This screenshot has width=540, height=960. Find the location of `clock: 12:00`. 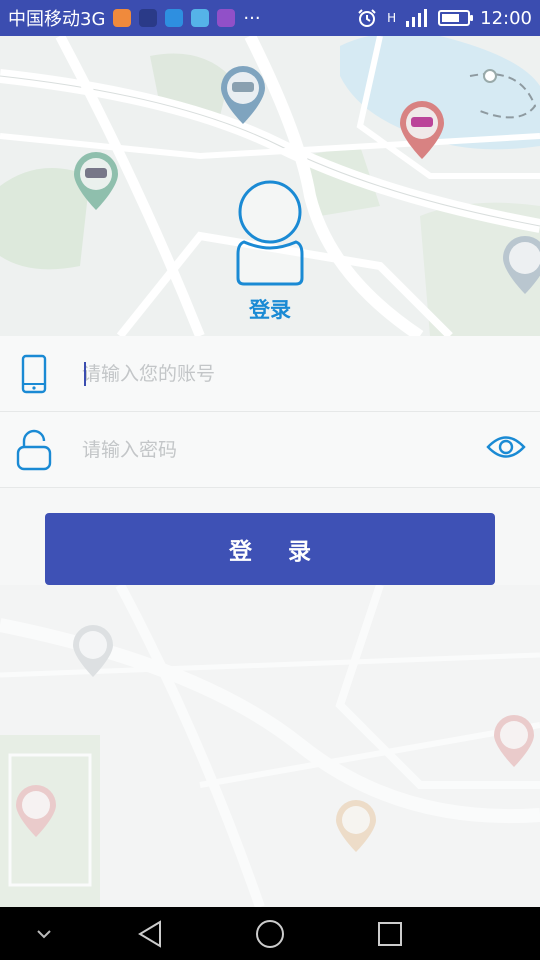

clock: 12:00 is located at coordinates (506, 18).